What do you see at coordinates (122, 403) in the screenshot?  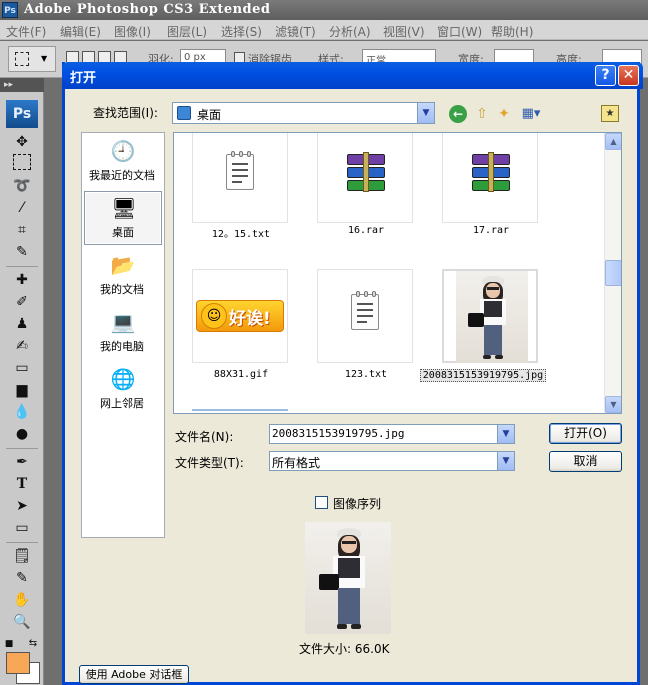 I see `place-label: 网上邻居` at bounding box center [122, 403].